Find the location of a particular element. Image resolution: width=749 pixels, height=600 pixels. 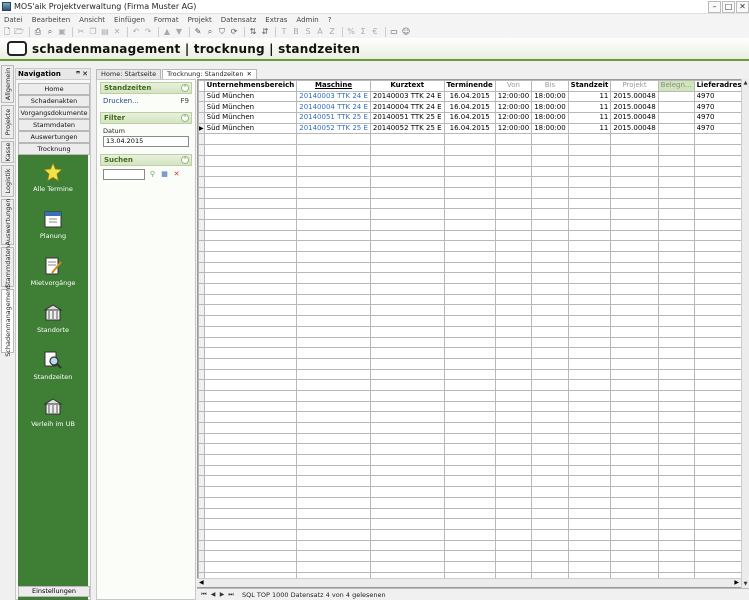

nav-tile-verleih-im-ub: Verleih im UB is located at coordinates (53, 416).